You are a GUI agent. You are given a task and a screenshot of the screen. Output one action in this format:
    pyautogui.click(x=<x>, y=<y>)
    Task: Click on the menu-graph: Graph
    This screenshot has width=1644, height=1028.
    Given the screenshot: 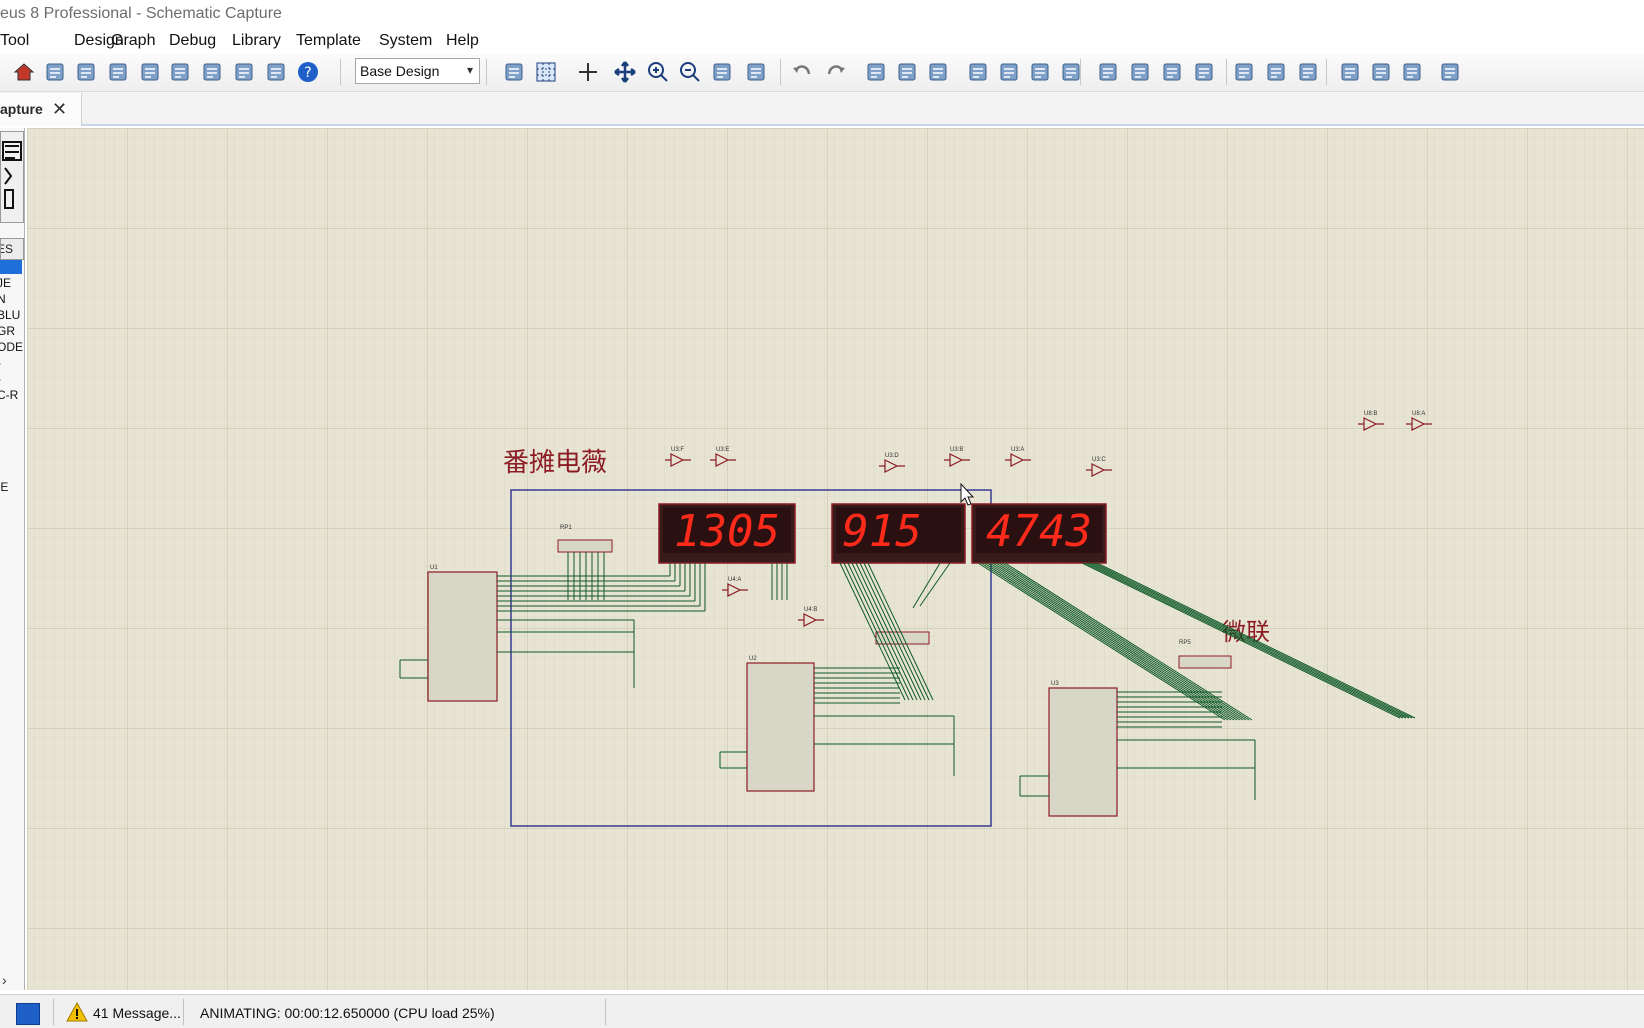 What is the action you would take?
    pyautogui.click(x=133, y=41)
    